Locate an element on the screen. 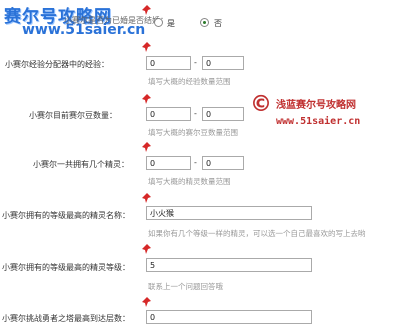 The width and height of the screenshot is (411, 327). radio-no-label: 否 is located at coordinates (218, 23).